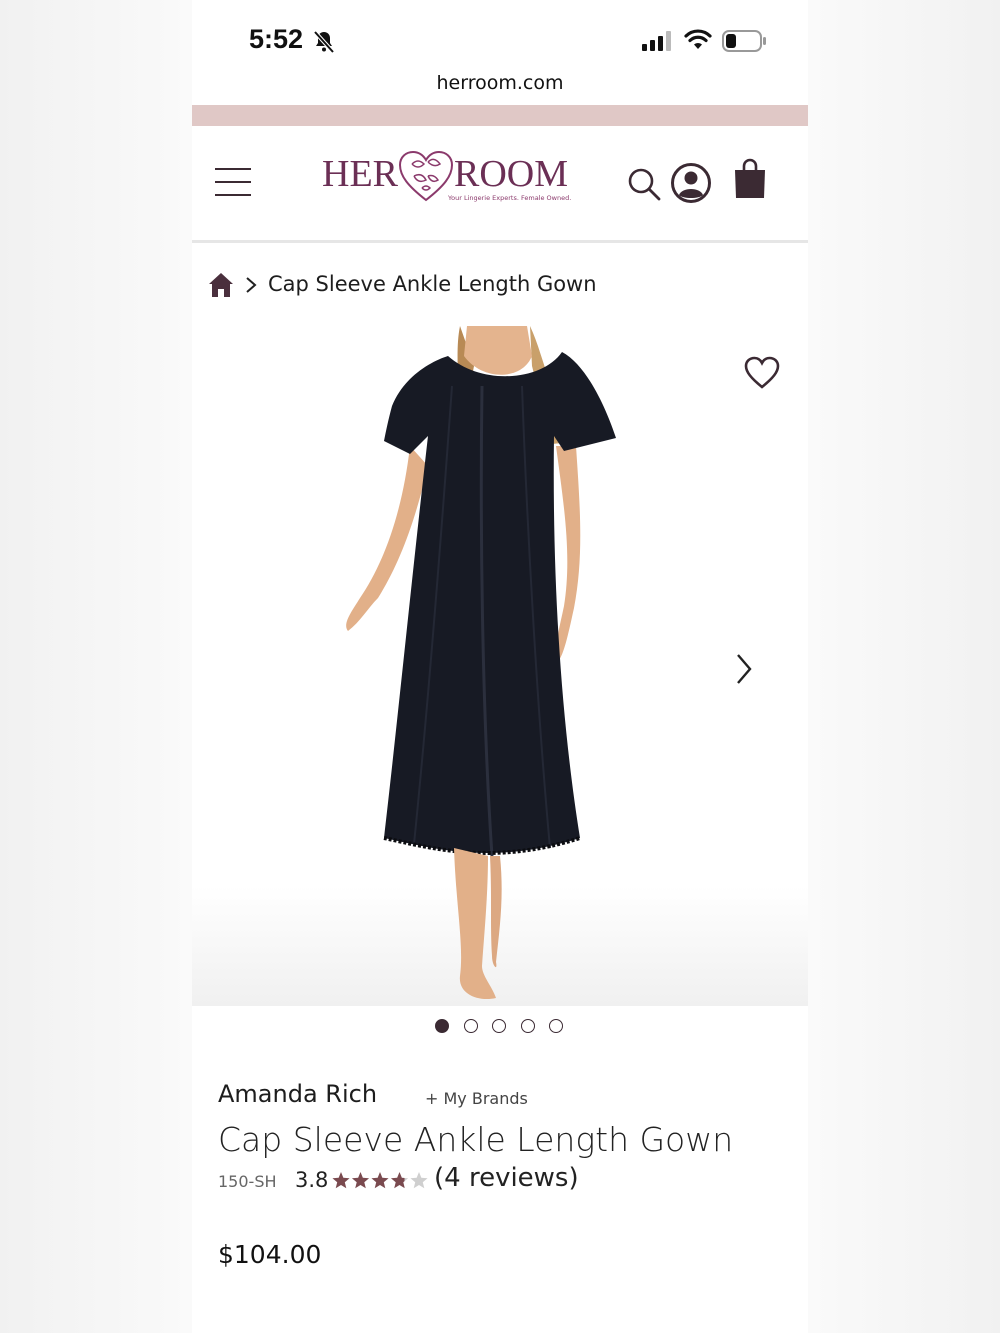 The height and width of the screenshot is (1333, 1000). I want to click on star-rating, so click(380, 1181).